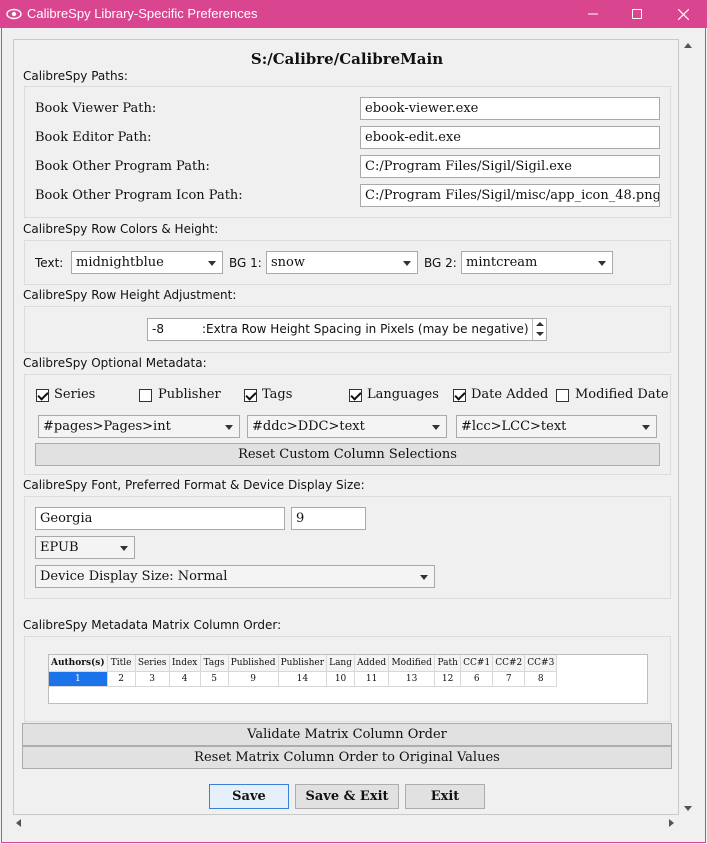  What do you see at coordinates (541, 679) in the screenshot?
I see `matrix-cell: 8` at bounding box center [541, 679].